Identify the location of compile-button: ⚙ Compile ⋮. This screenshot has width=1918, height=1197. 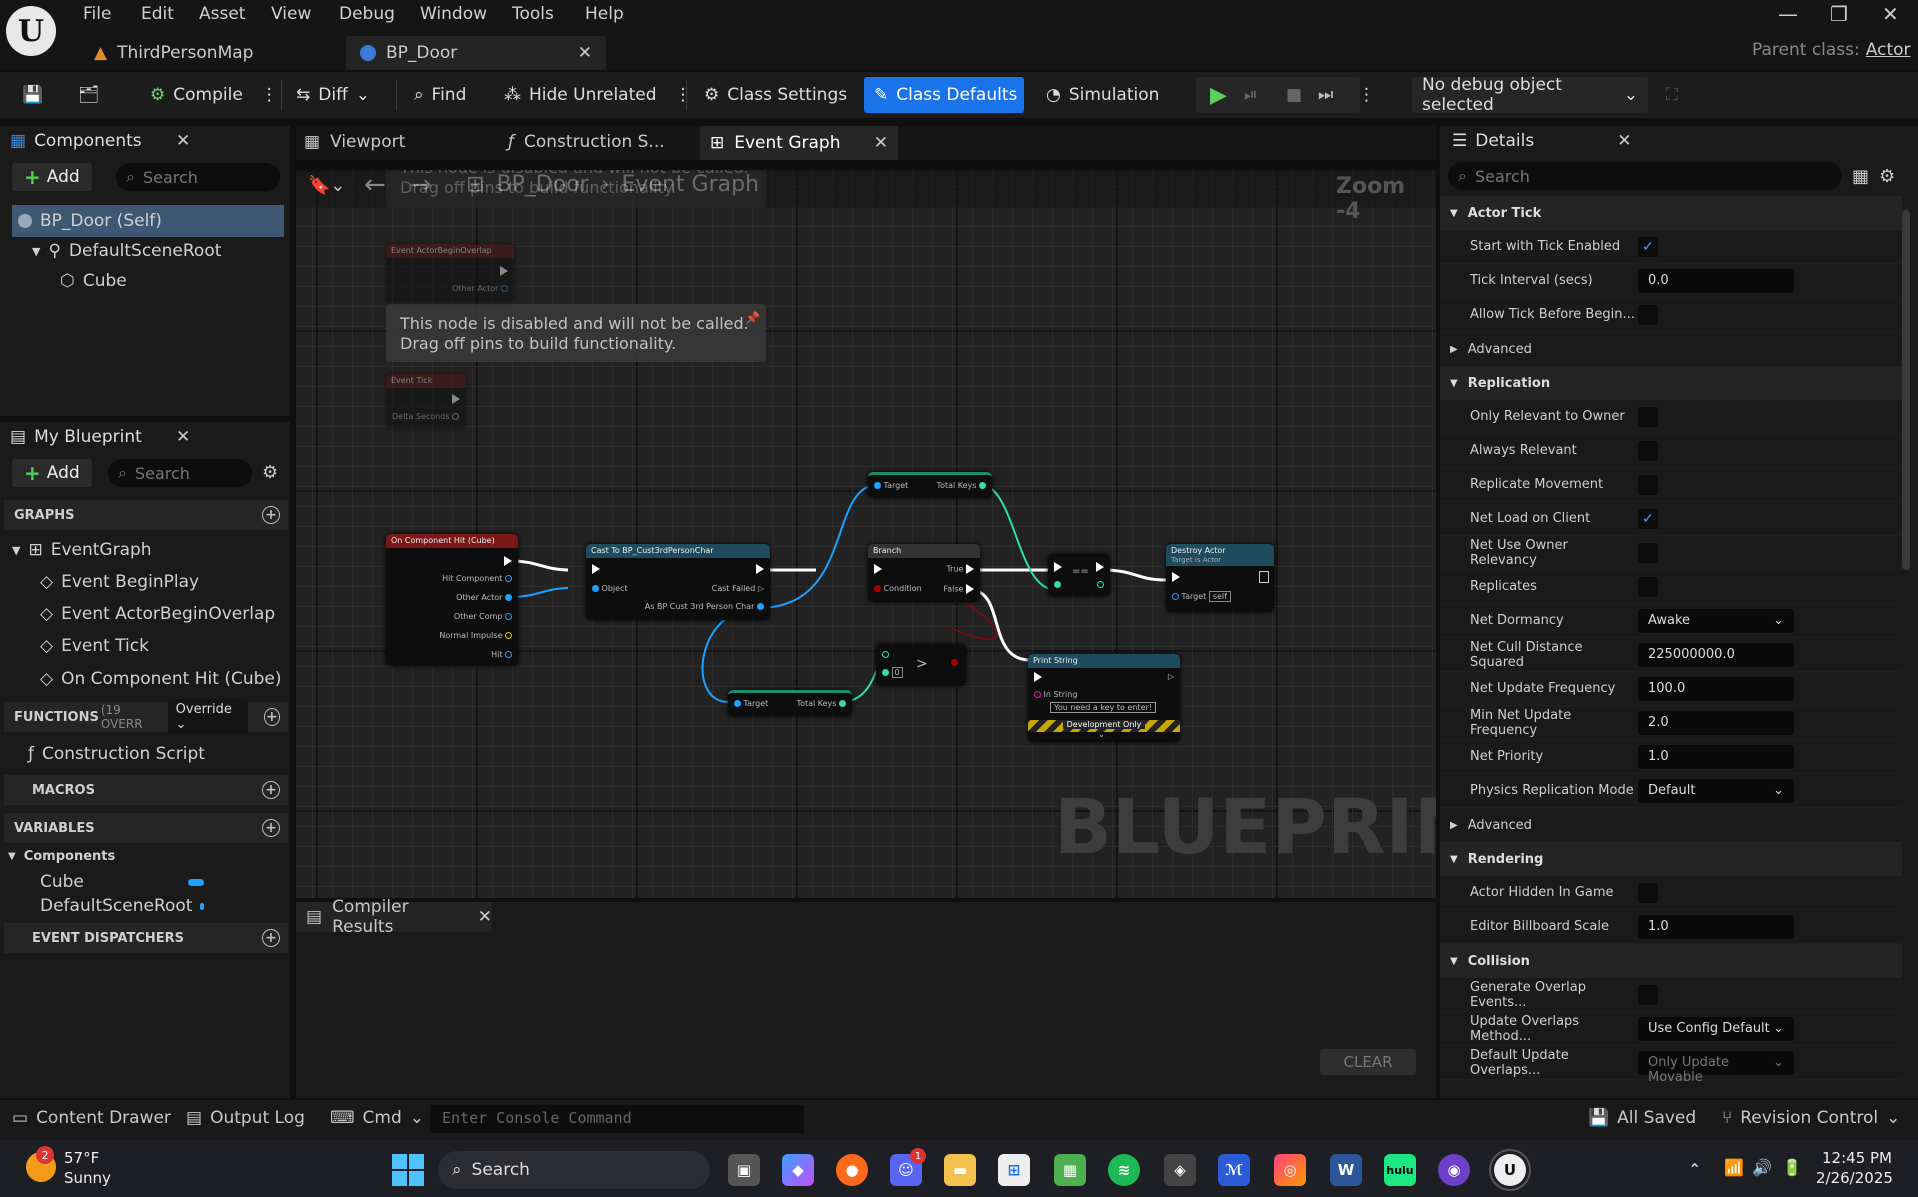
(214, 95).